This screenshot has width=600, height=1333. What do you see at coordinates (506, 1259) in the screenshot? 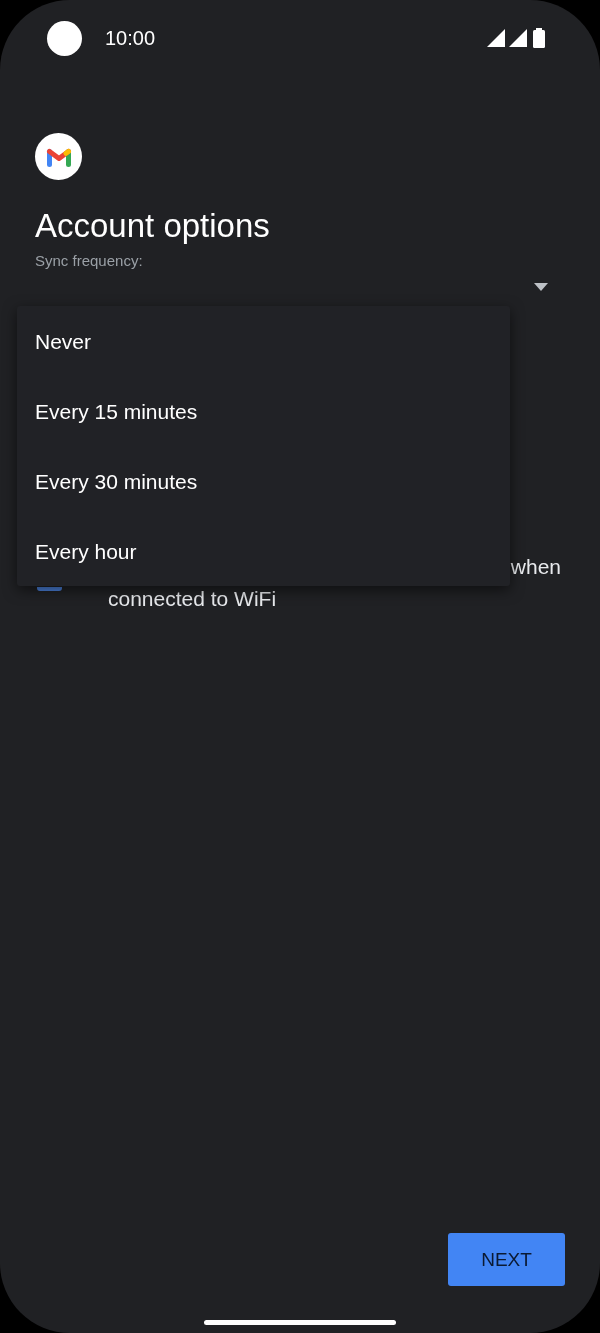
I see `next-button: NEXT` at bounding box center [506, 1259].